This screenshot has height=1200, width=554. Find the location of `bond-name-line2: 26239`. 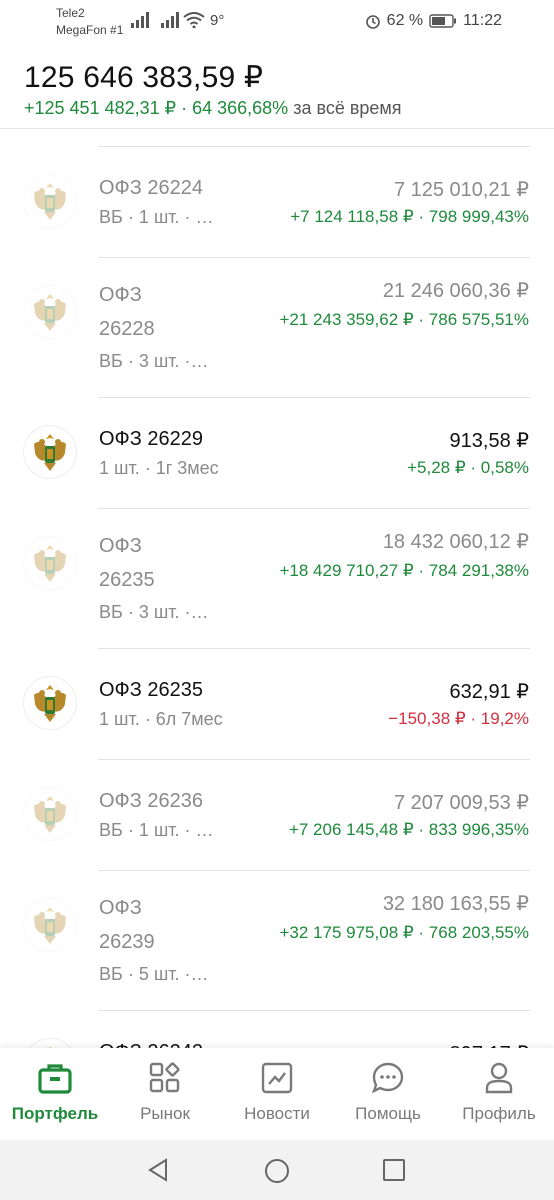

bond-name-line2: 26239 is located at coordinates (127, 942).